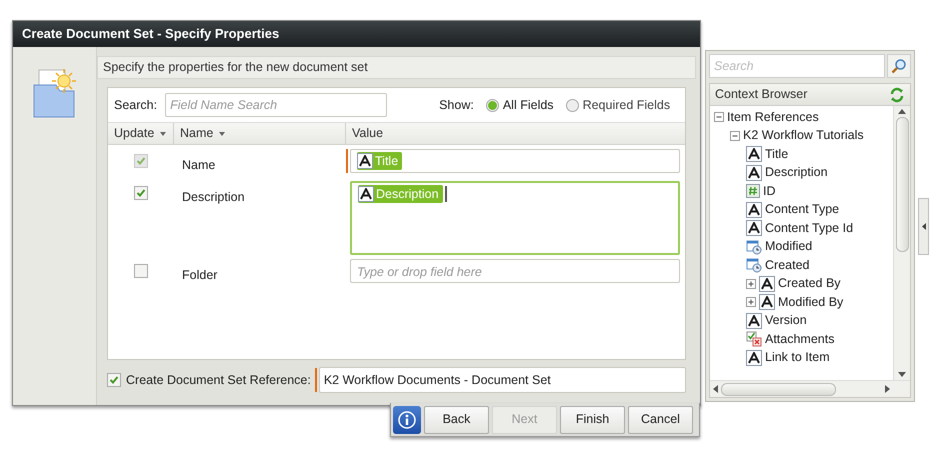 This screenshot has height=471, width=937. Describe the element at coordinates (515, 133) in the screenshot. I see `column-header: Value` at that location.